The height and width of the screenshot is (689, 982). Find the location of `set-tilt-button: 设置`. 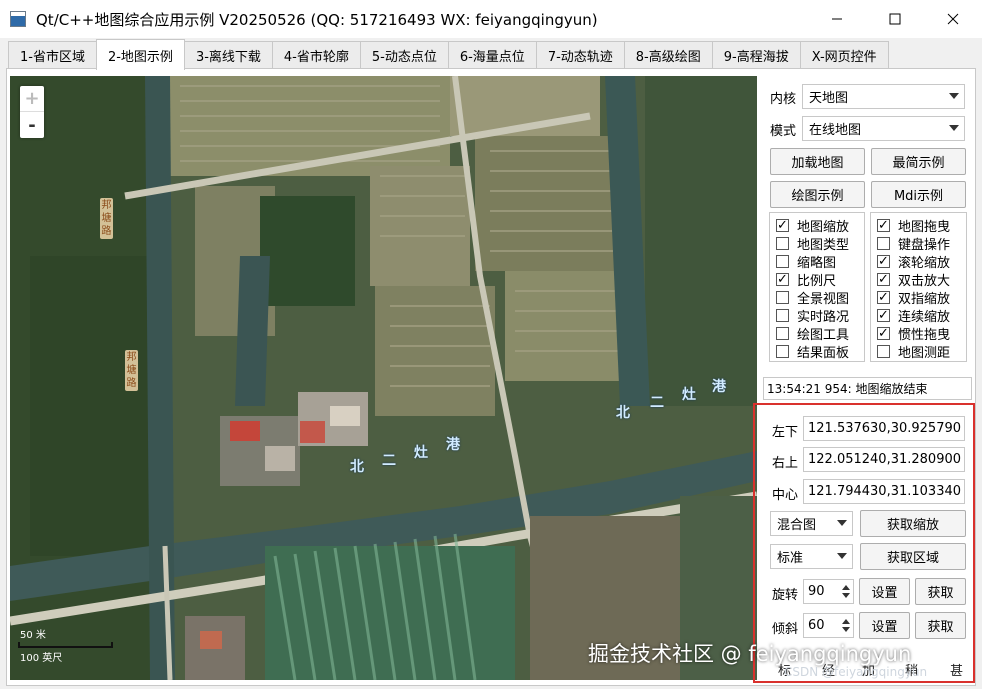

set-tilt-button: 设置 is located at coordinates (884, 625).